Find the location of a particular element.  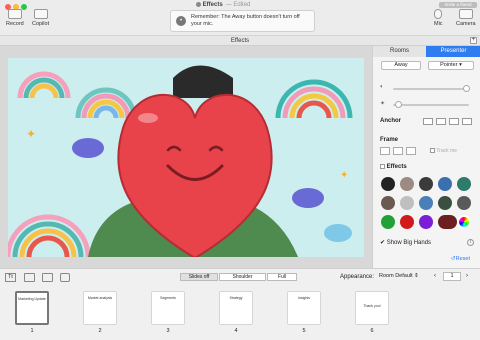

image-tool-icon is located at coordinates (29, 277).